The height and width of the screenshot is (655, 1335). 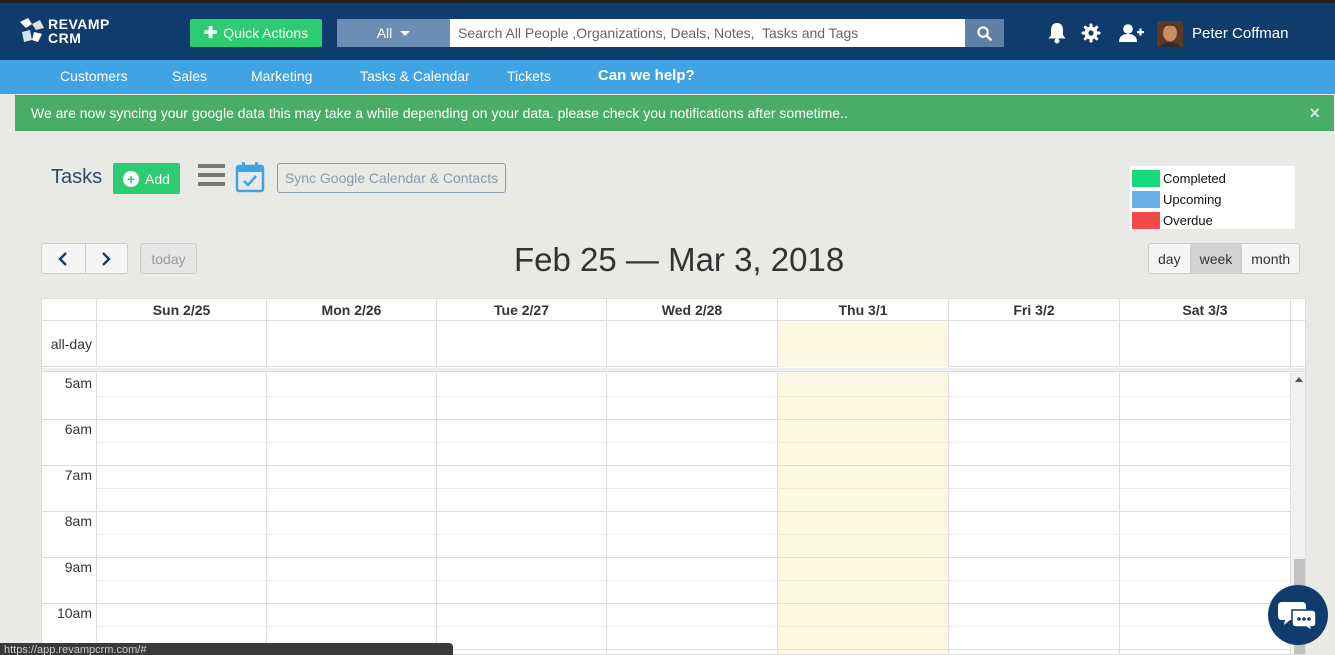 I want to click on chat-widget-button, so click(x=1298, y=615).